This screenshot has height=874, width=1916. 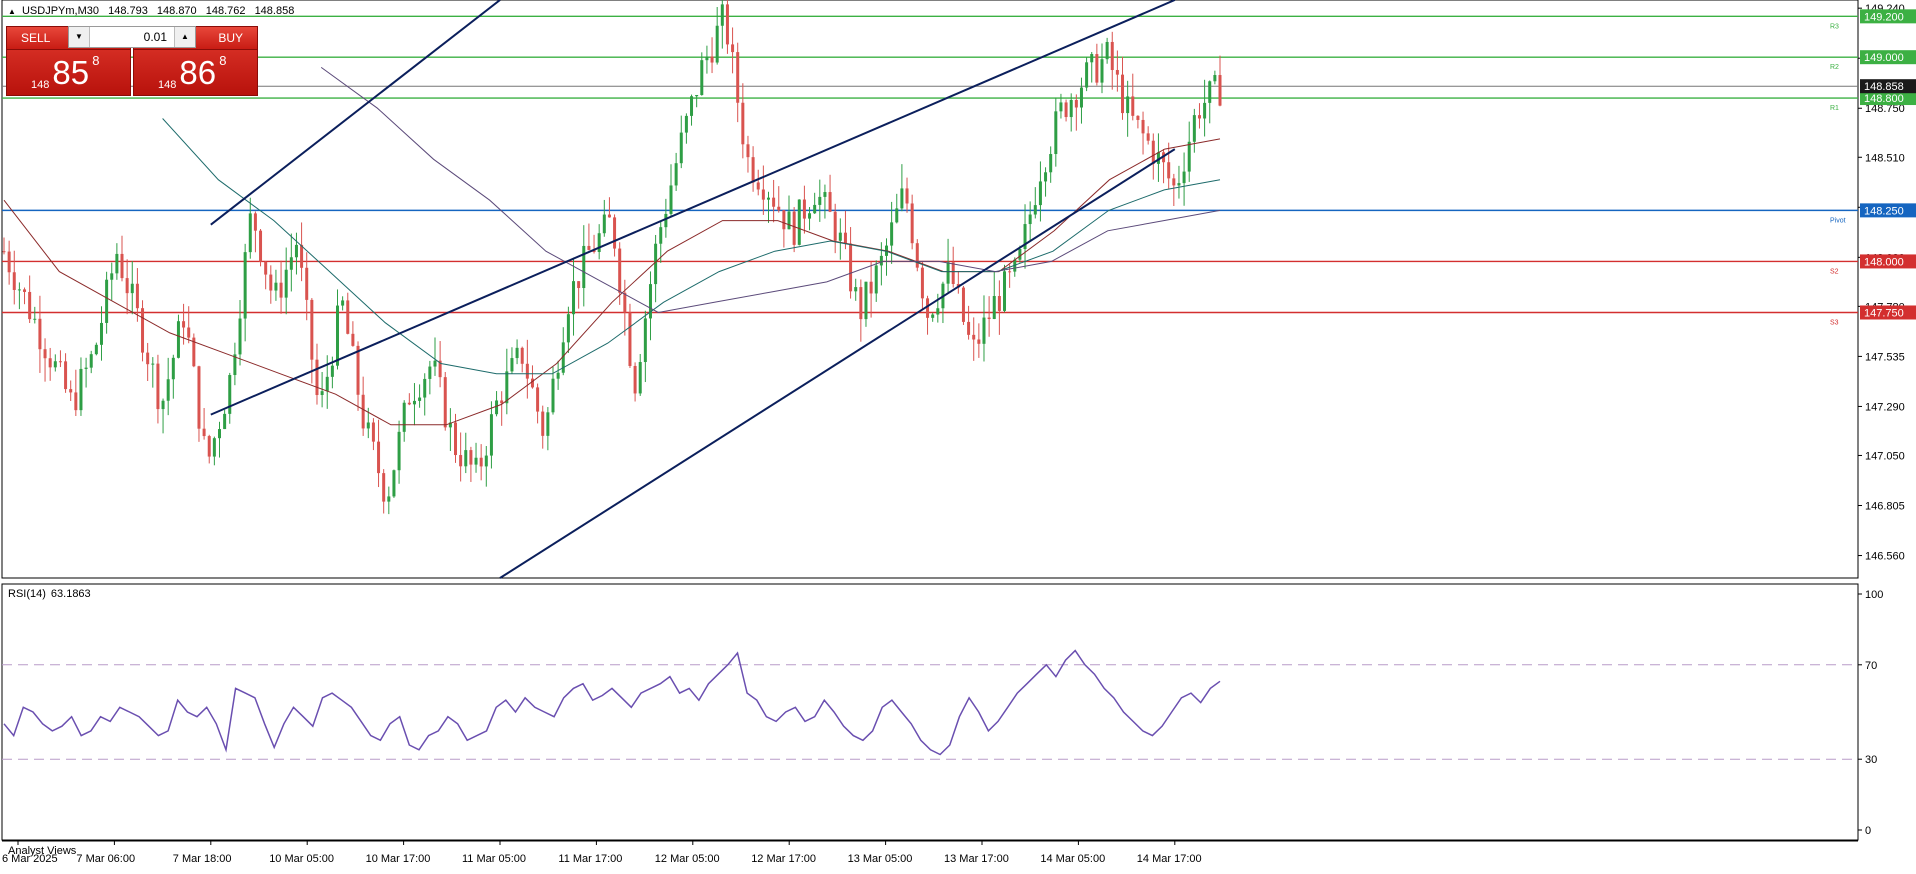 I want to click on volume-stepper: ▼ 0.01 ▲, so click(x=132, y=37).